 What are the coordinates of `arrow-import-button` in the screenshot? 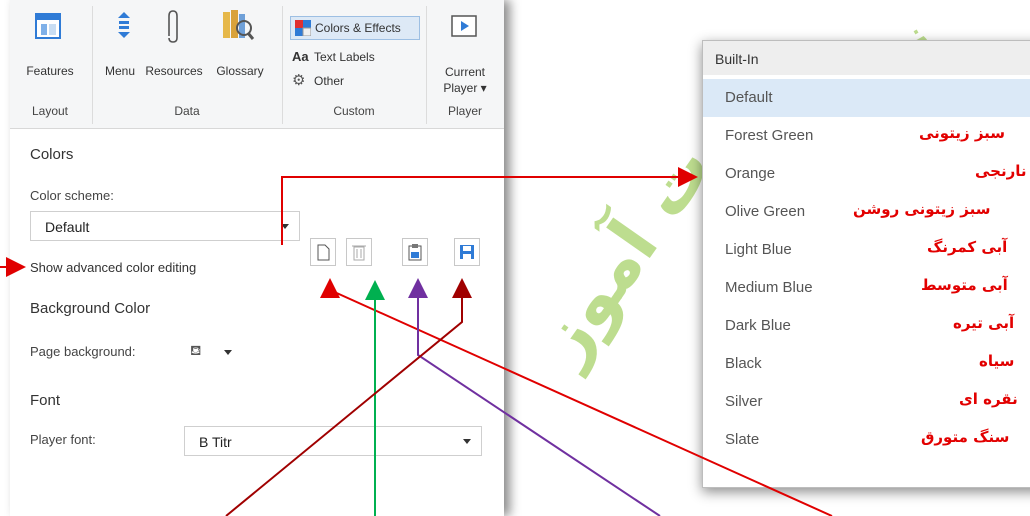 It's located at (534, 397).